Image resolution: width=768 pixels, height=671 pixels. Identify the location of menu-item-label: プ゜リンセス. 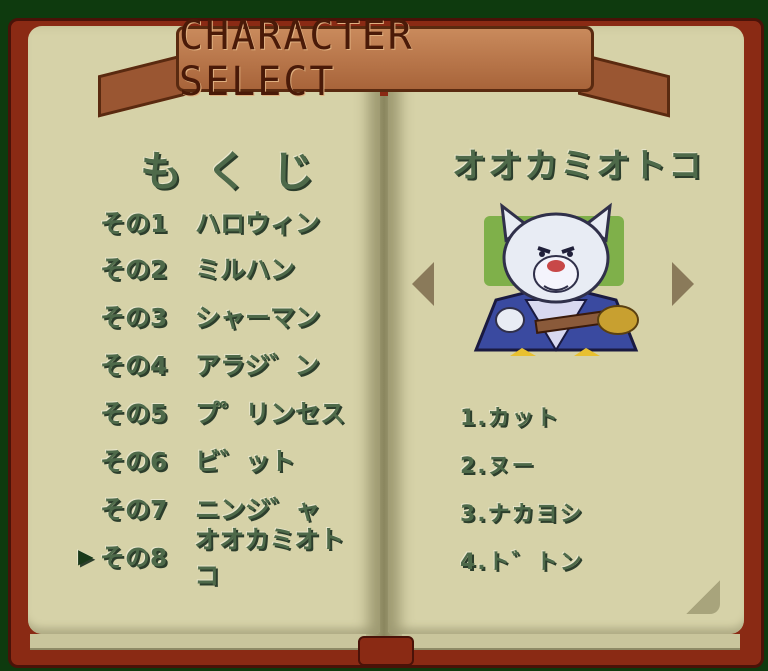
(270, 413).